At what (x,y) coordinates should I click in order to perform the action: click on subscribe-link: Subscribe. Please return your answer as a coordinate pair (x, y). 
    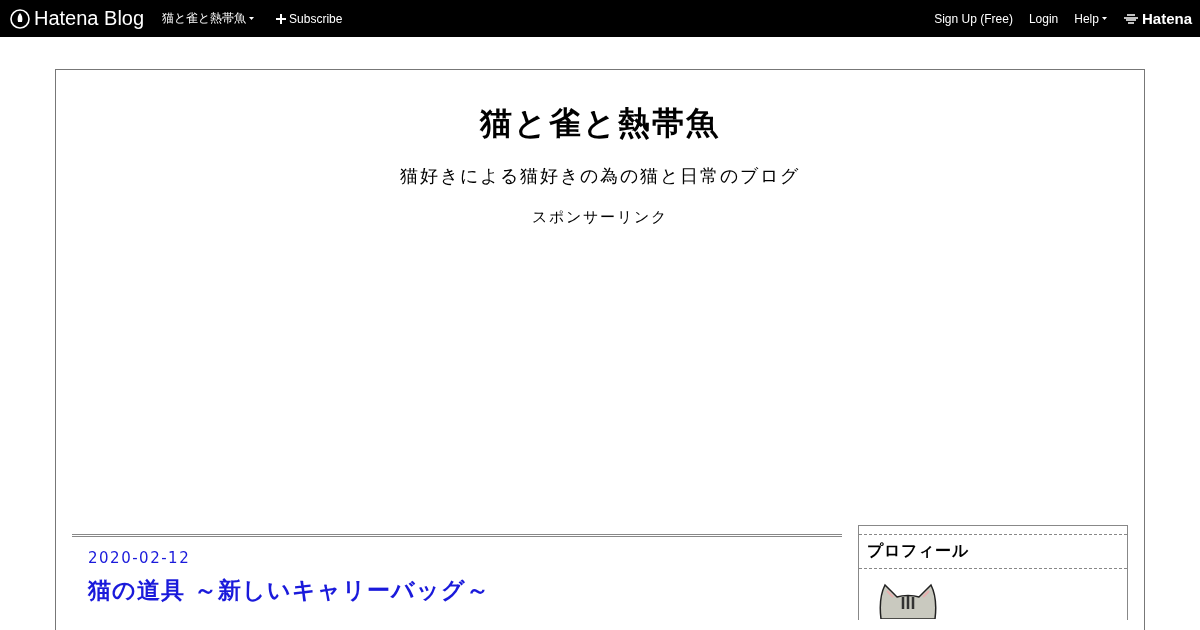
    Looking at the image, I should click on (309, 18).